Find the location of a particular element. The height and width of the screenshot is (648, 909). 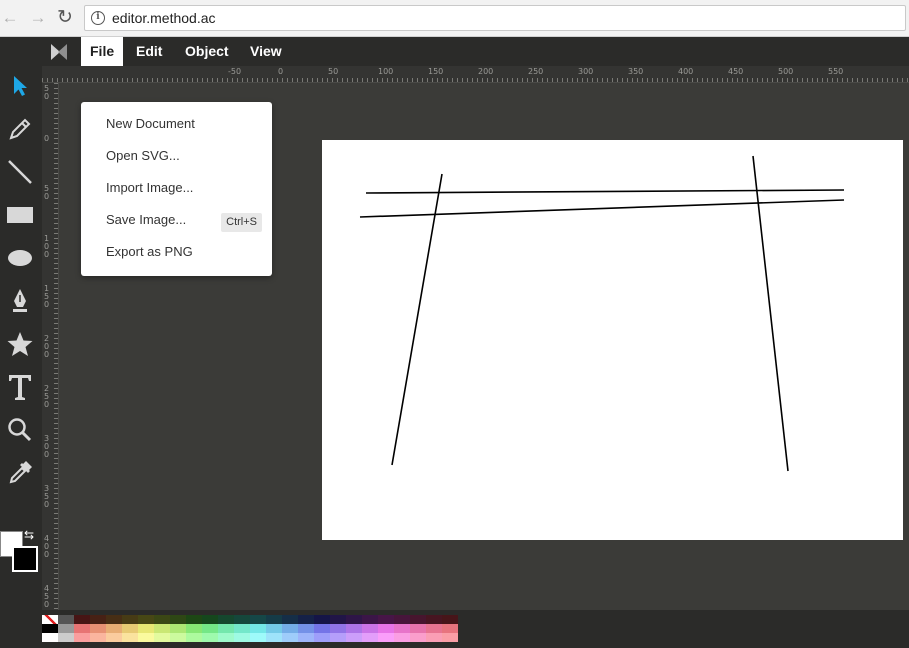

menu-object: Object is located at coordinates (207, 51).